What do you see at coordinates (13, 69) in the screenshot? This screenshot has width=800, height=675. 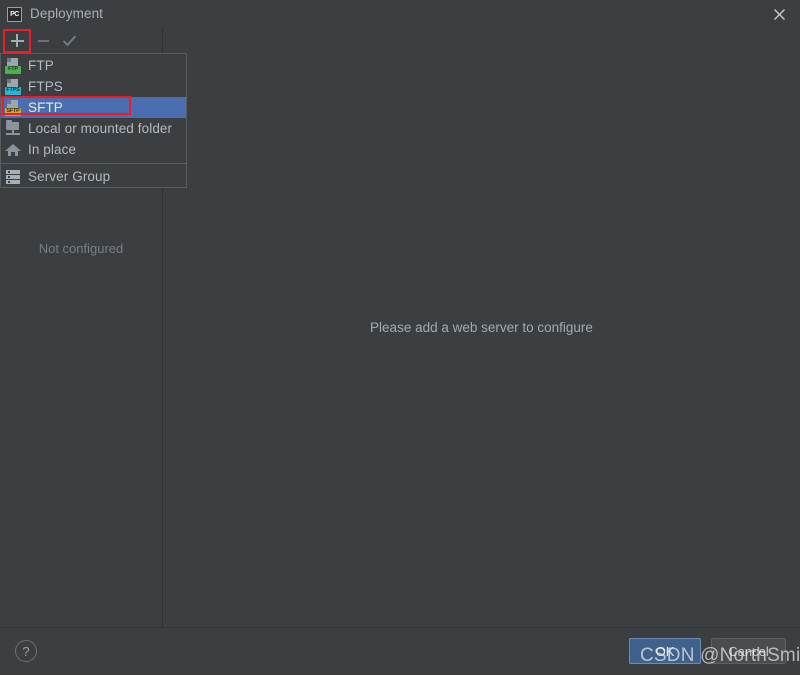 I see `ftp-icon-tag: FTP` at bounding box center [13, 69].